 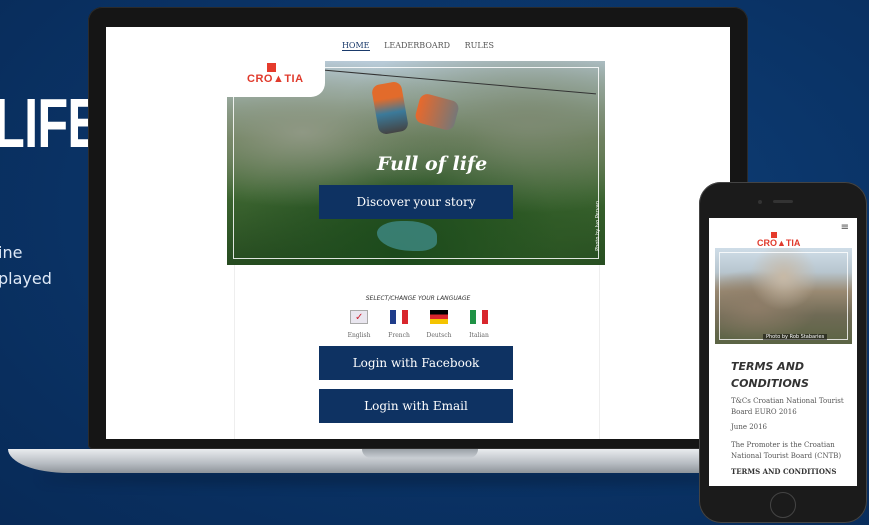 I want to click on terms-line-2: June 2016, so click(x=749, y=427).